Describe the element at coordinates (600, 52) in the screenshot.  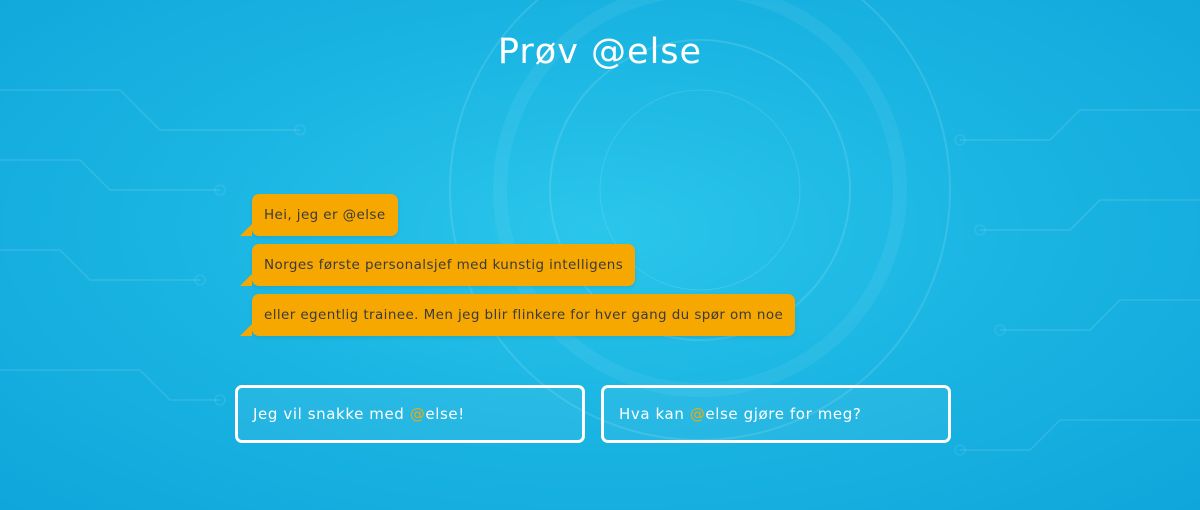
I see `page-title: Prøv @else` at that location.